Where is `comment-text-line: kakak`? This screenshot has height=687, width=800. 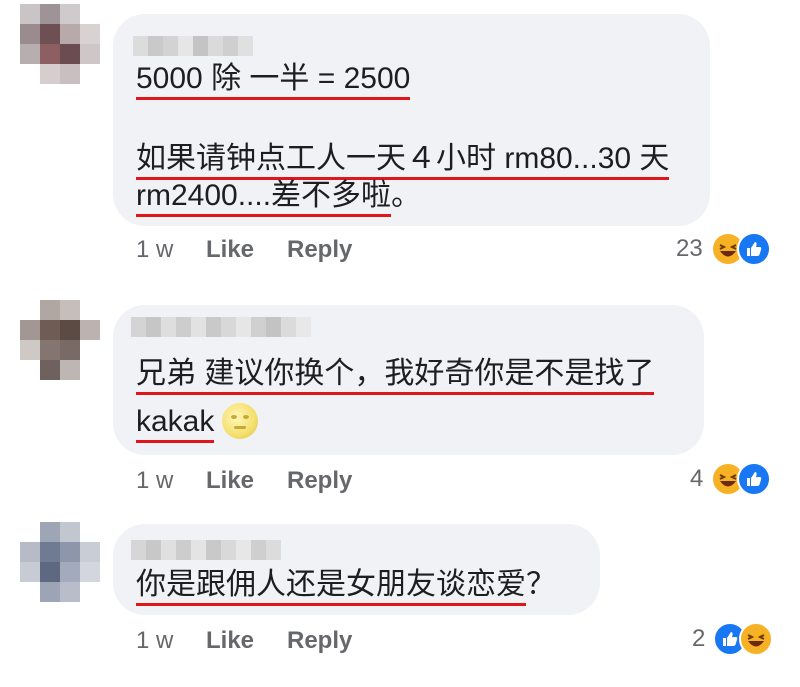 comment-text-line: kakak is located at coordinates (197, 422).